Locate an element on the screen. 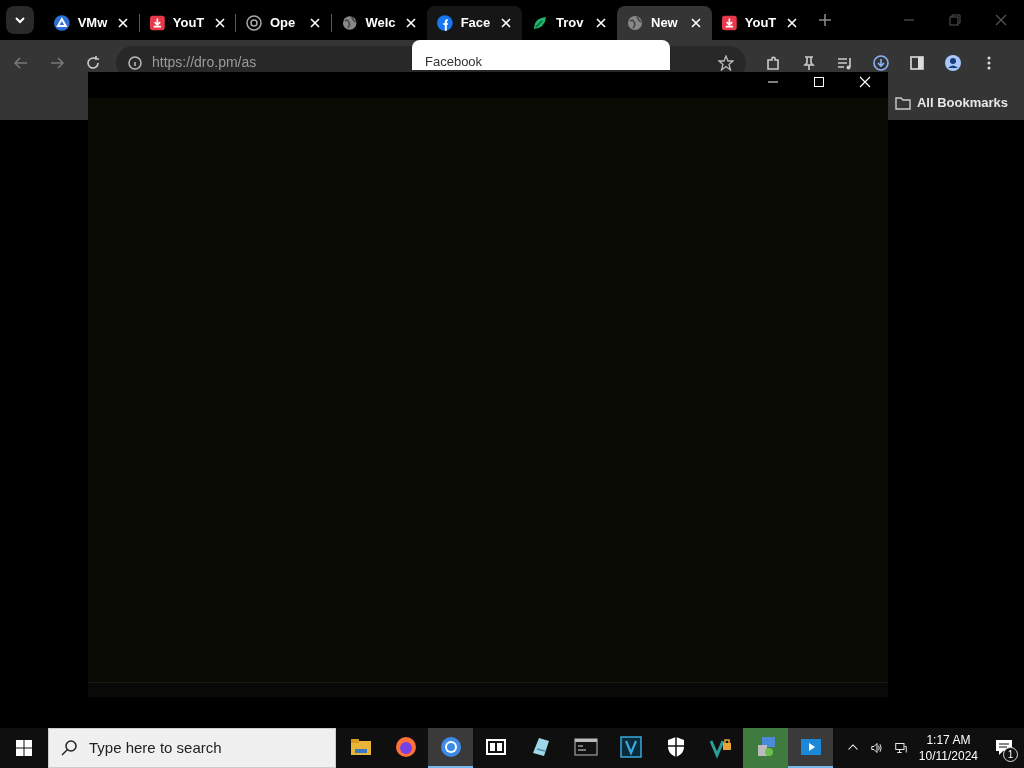 This screenshot has width=1024, height=768. url-text: https://dro.pm/as is located at coordinates (204, 62).